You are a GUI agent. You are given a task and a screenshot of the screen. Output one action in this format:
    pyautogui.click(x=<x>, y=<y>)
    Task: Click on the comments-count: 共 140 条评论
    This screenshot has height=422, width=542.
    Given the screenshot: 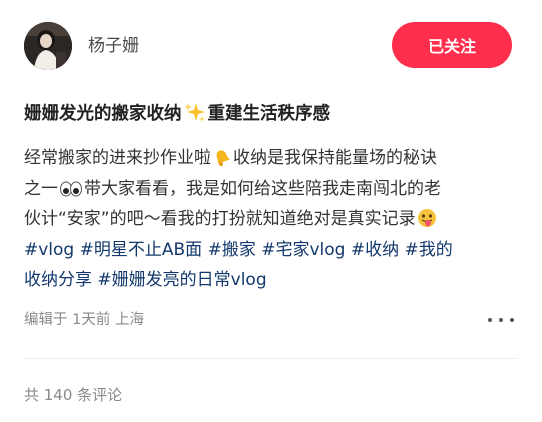 What is the action you would take?
    pyautogui.click(x=73, y=395)
    